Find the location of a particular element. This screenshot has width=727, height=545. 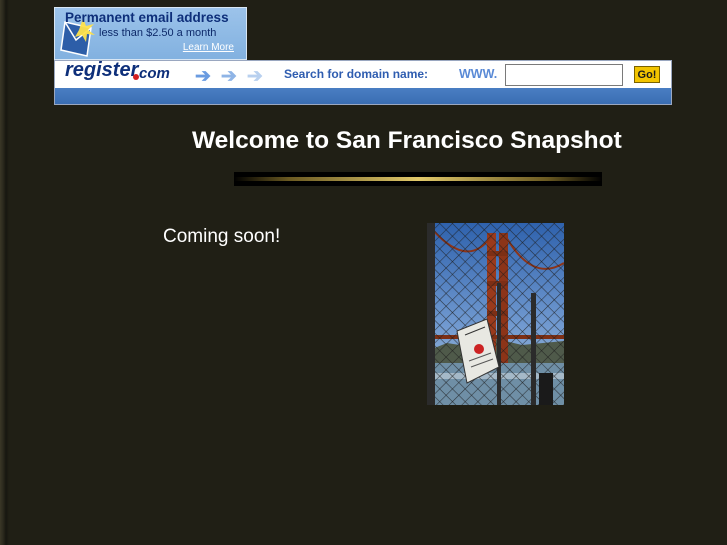

coming-soon-text: Coming soon! is located at coordinates (222, 236).